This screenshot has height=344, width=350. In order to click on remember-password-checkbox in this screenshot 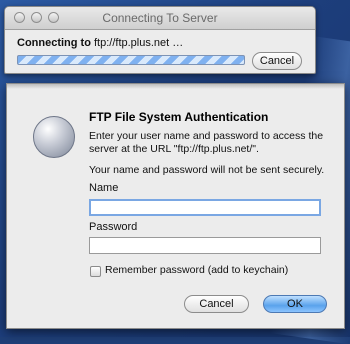, I will do `click(95, 271)`.